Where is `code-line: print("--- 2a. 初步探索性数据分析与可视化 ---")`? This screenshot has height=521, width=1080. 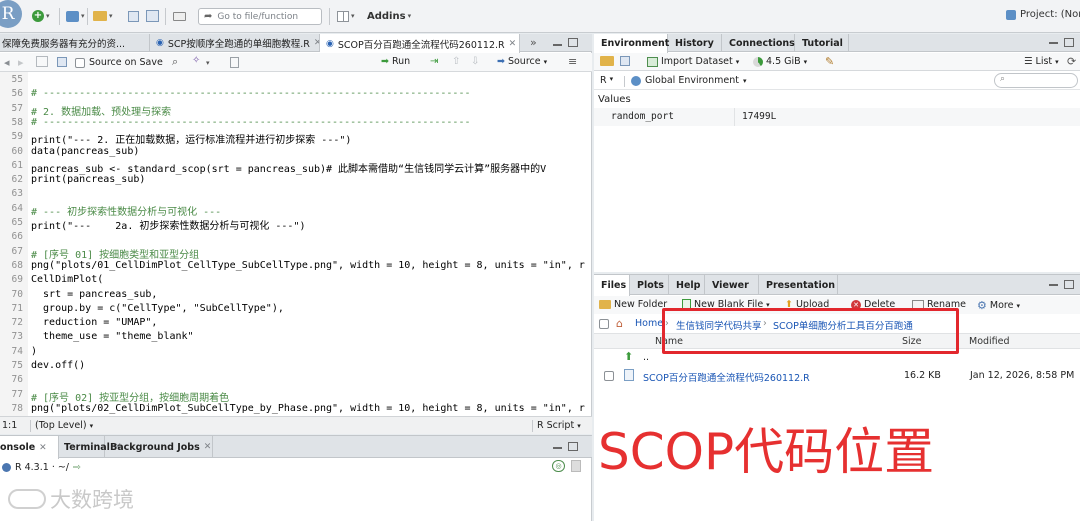
code-line: print("--- 2a. 初步探索性数据分析与可视化 ---") is located at coordinates (168, 224).